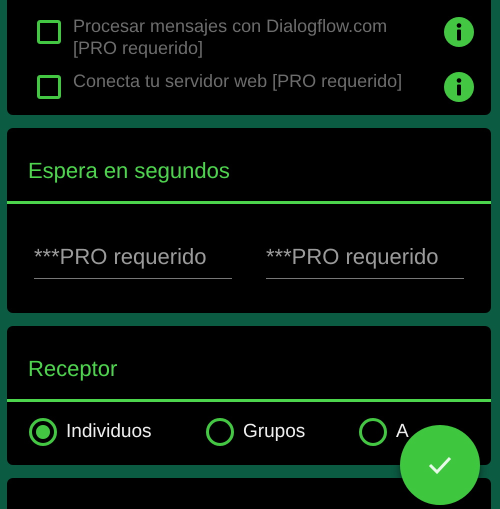  What do you see at coordinates (109, 432) in the screenshot?
I see `radio-label: Individuos` at bounding box center [109, 432].